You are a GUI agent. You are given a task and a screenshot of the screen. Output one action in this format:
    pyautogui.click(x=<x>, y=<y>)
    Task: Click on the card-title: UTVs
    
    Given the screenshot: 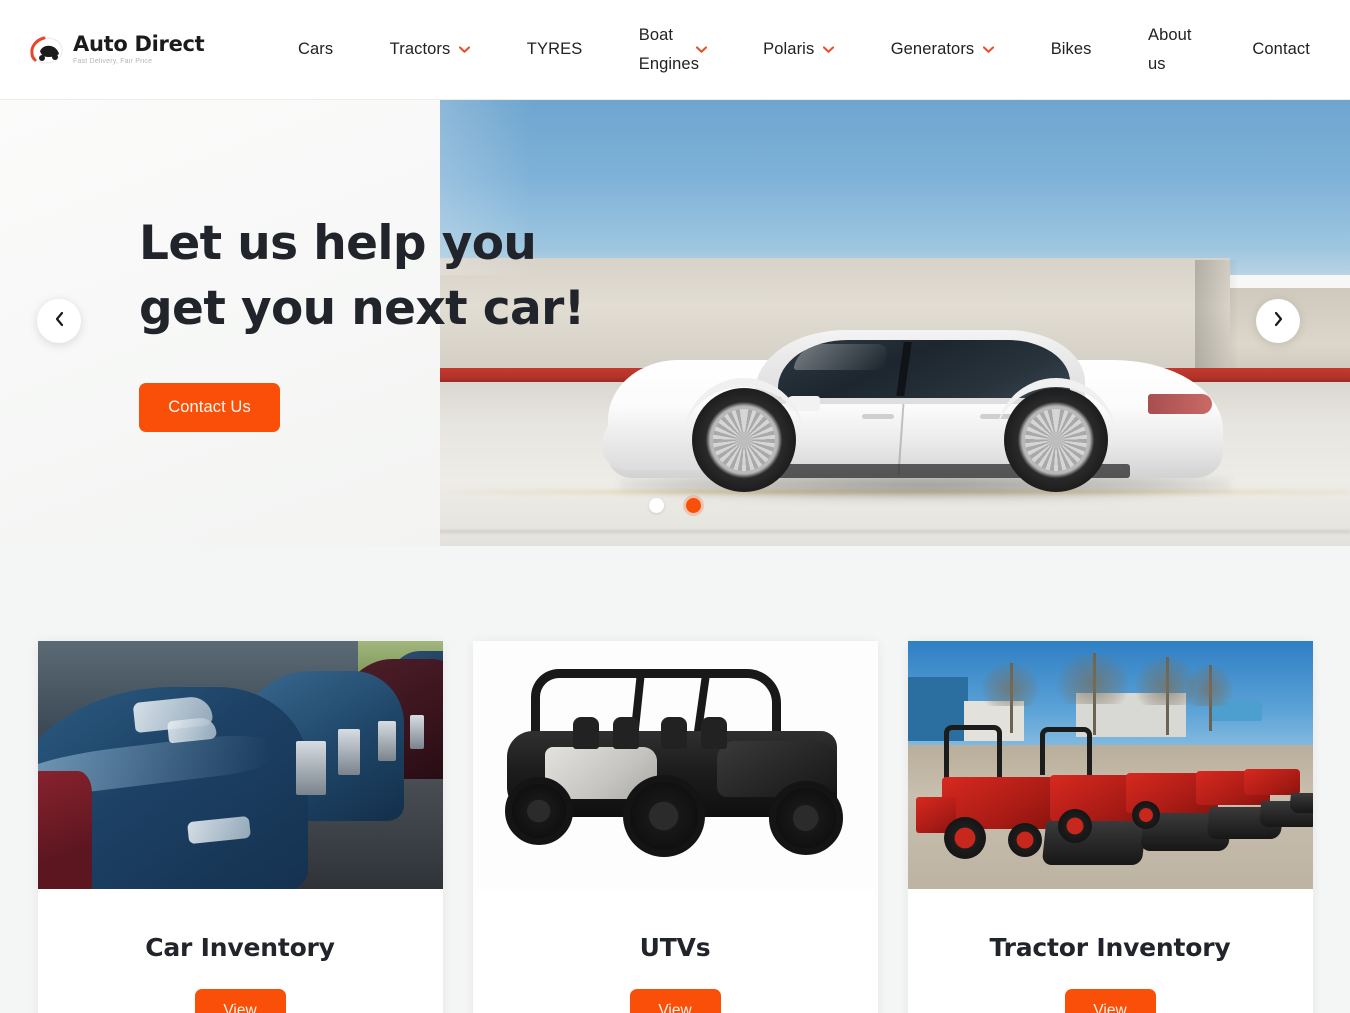 What is the action you would take?
    pyautogui.click(x=675, y=947)
    